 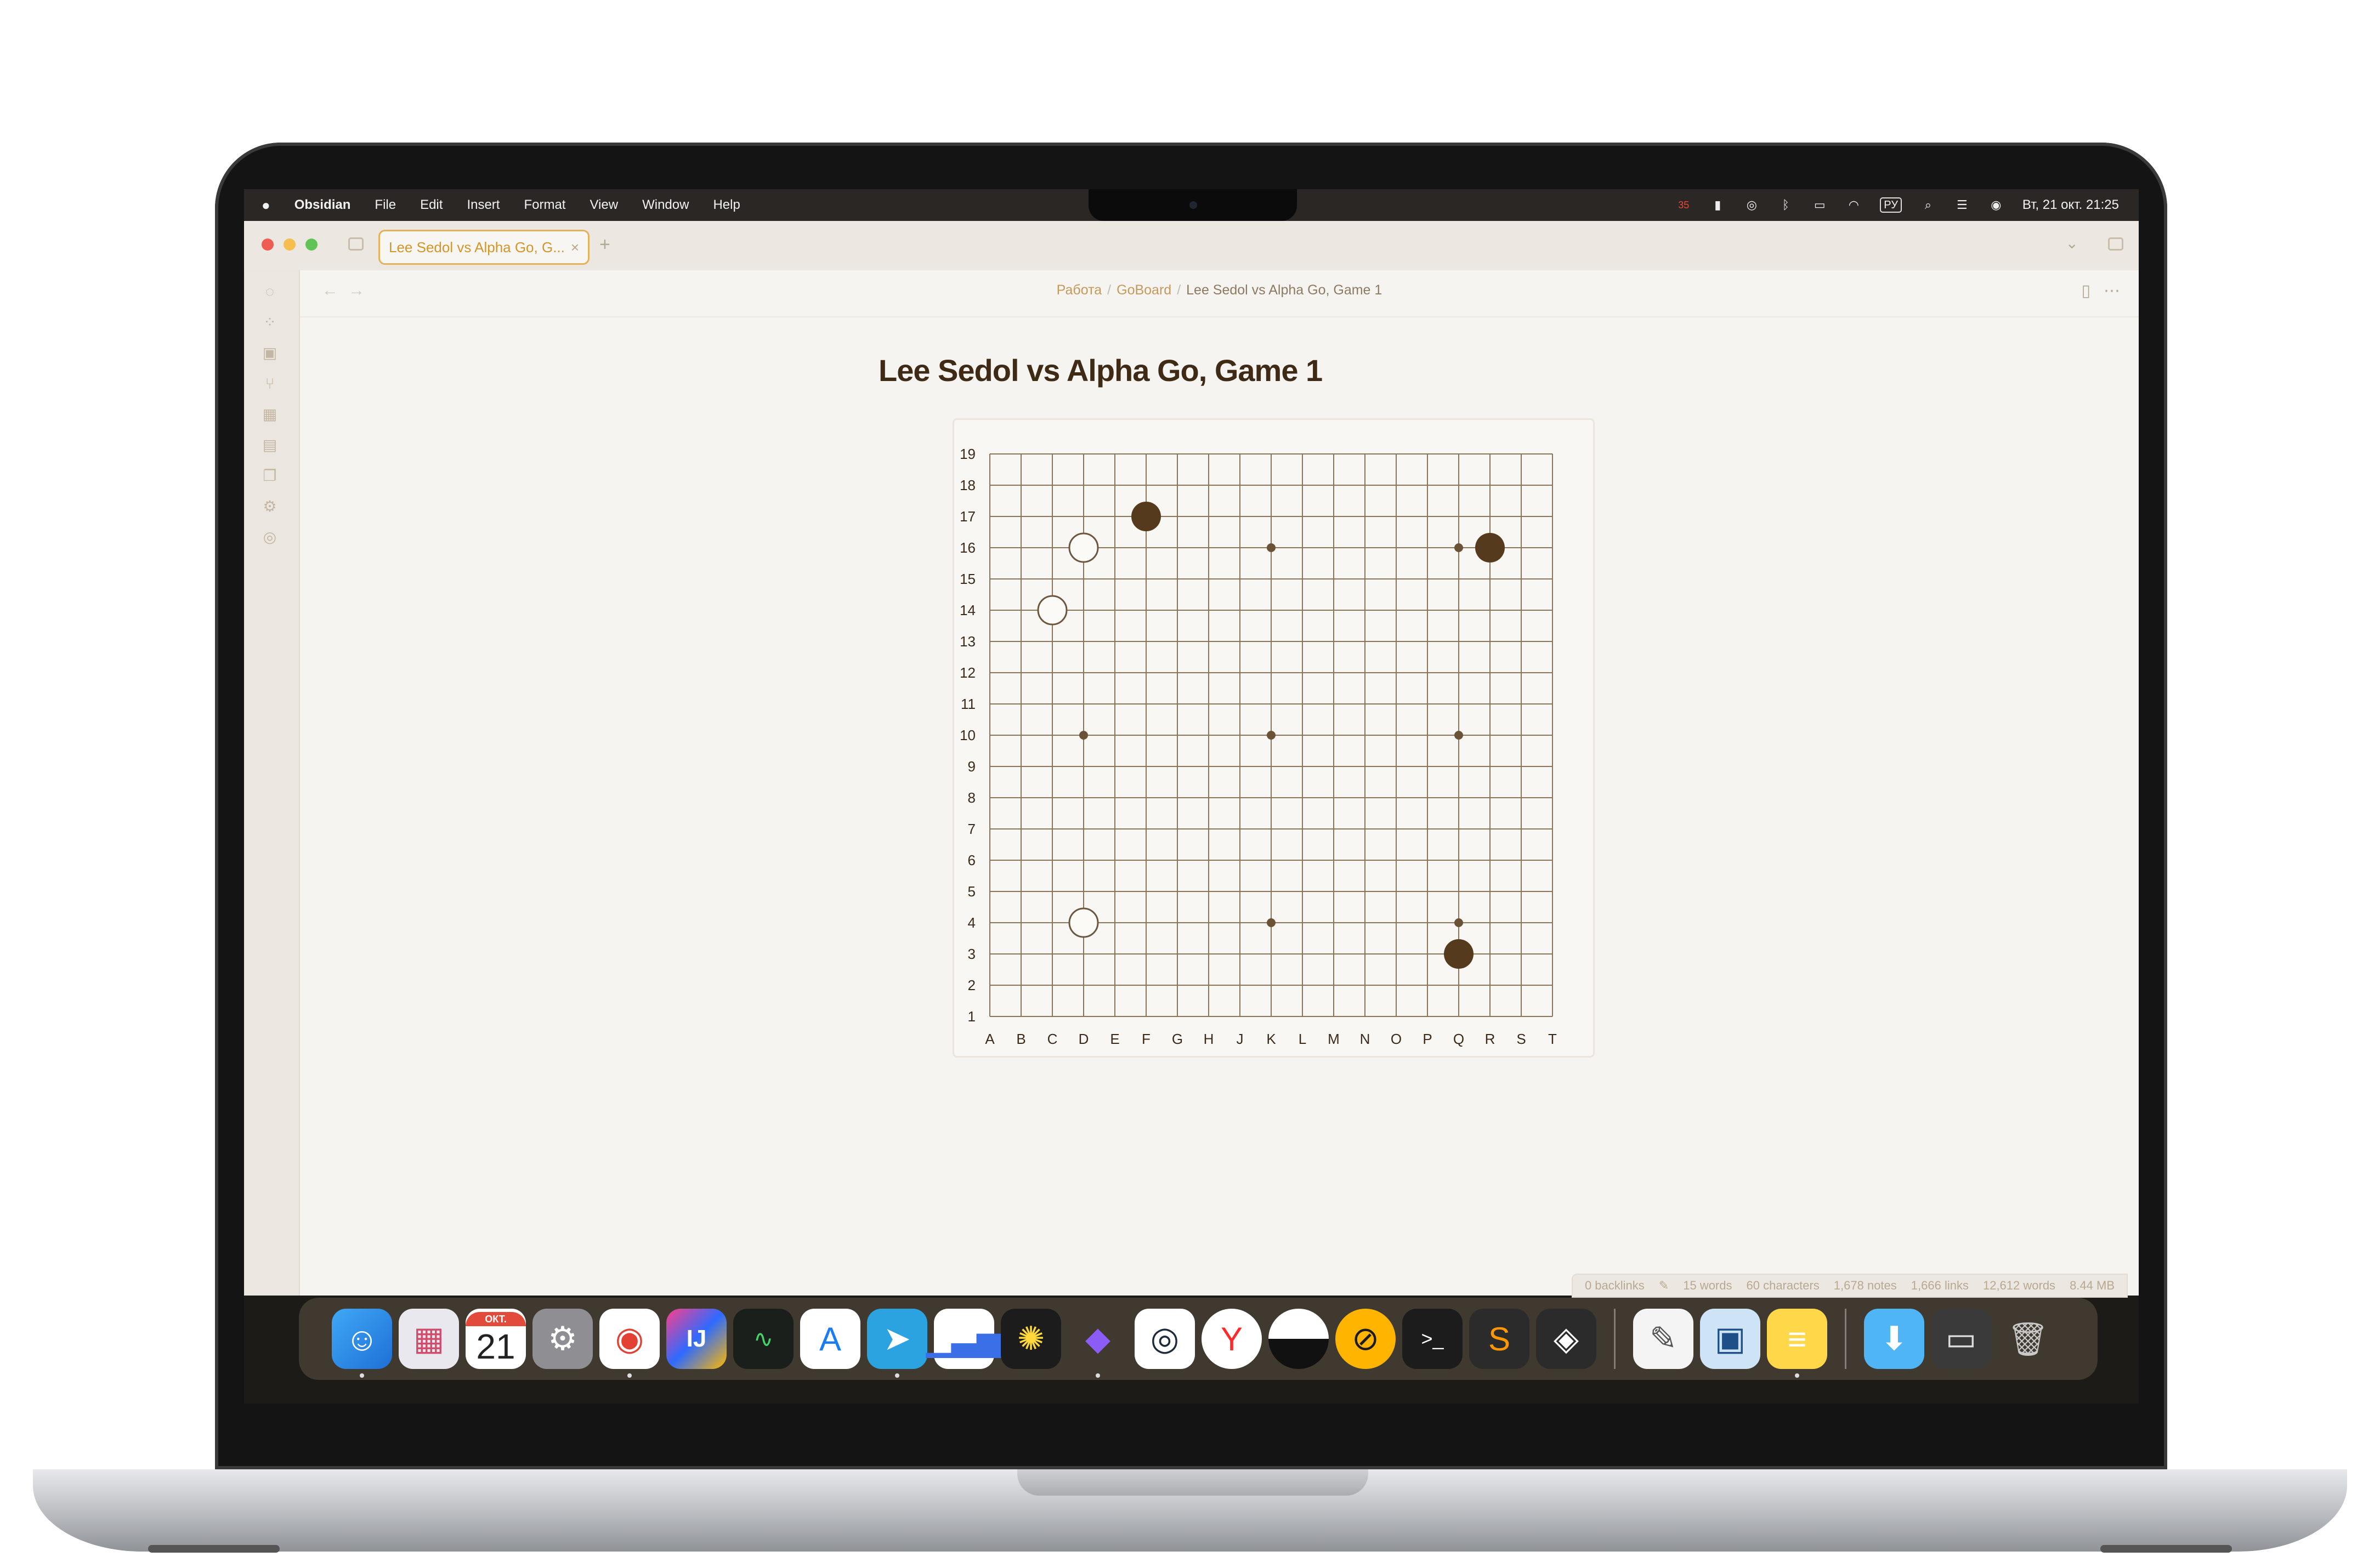 What do you see at coordinates (1717, 205) in the screenshot?
I see `clipboard-icon: ▮` at bounding box center [1717, 205].